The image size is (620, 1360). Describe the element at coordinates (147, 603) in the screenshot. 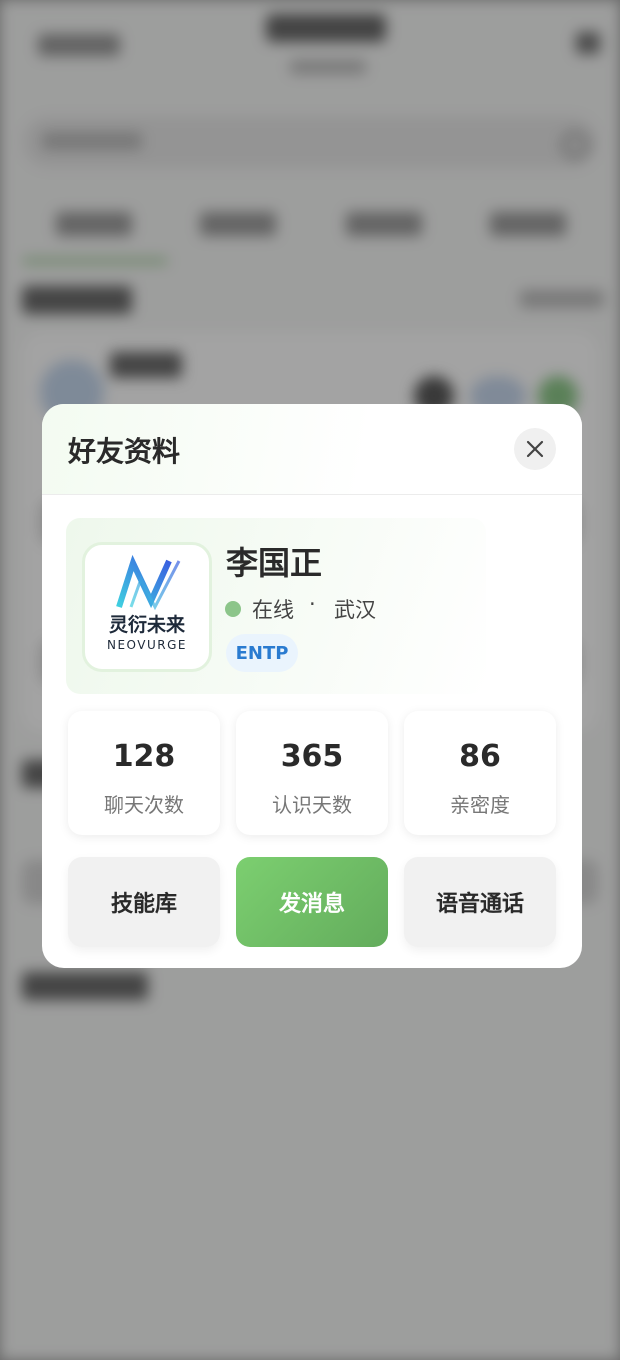

I see `avatar-logo: 灵衍未来 NEOVURGE` at that location.